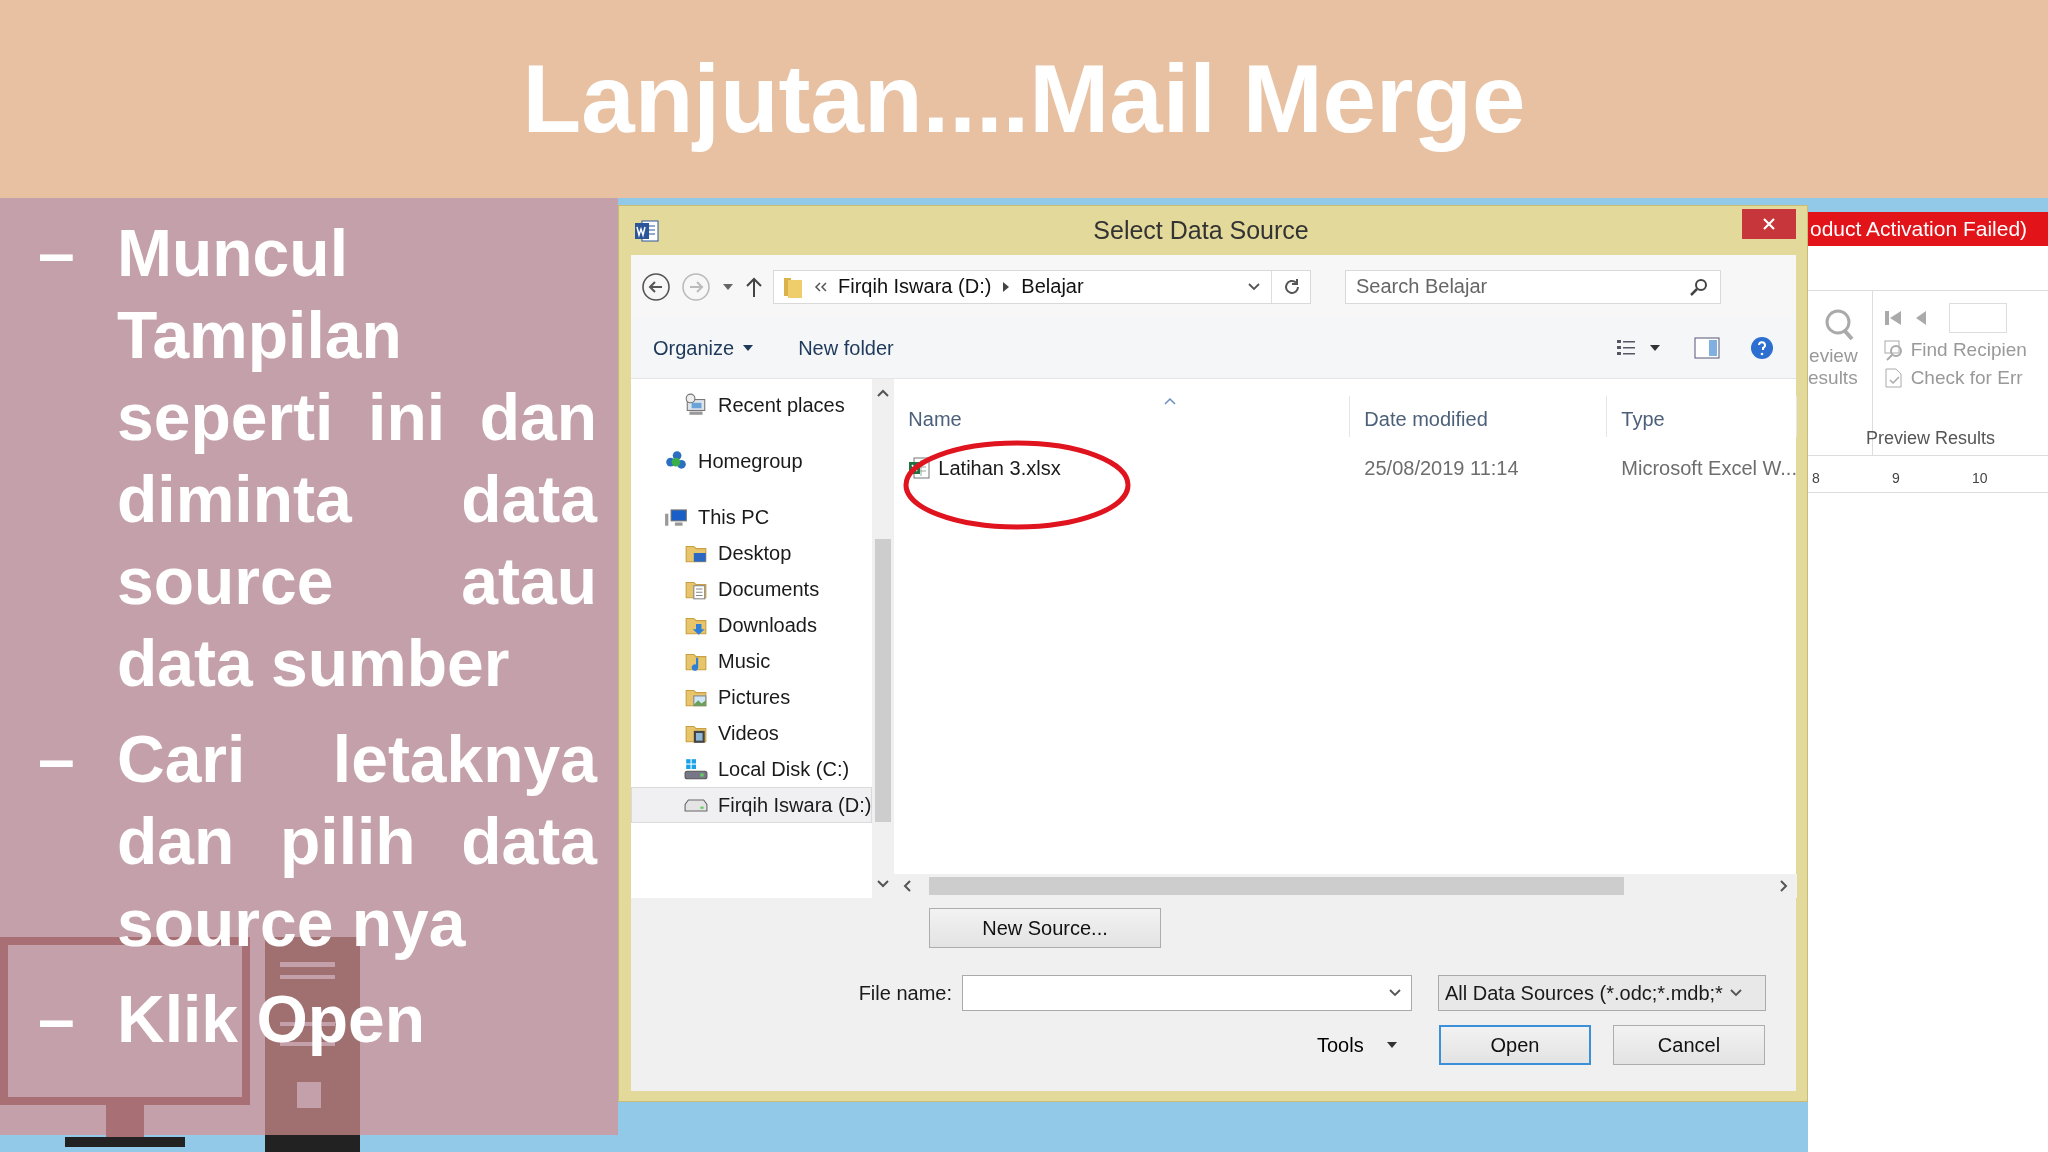 This screenshot has height=1152, width=2048. Describe the element at coordinates (1052, 286) in the screenshot. I see `breadcrumb-item: Belajar` at that location.